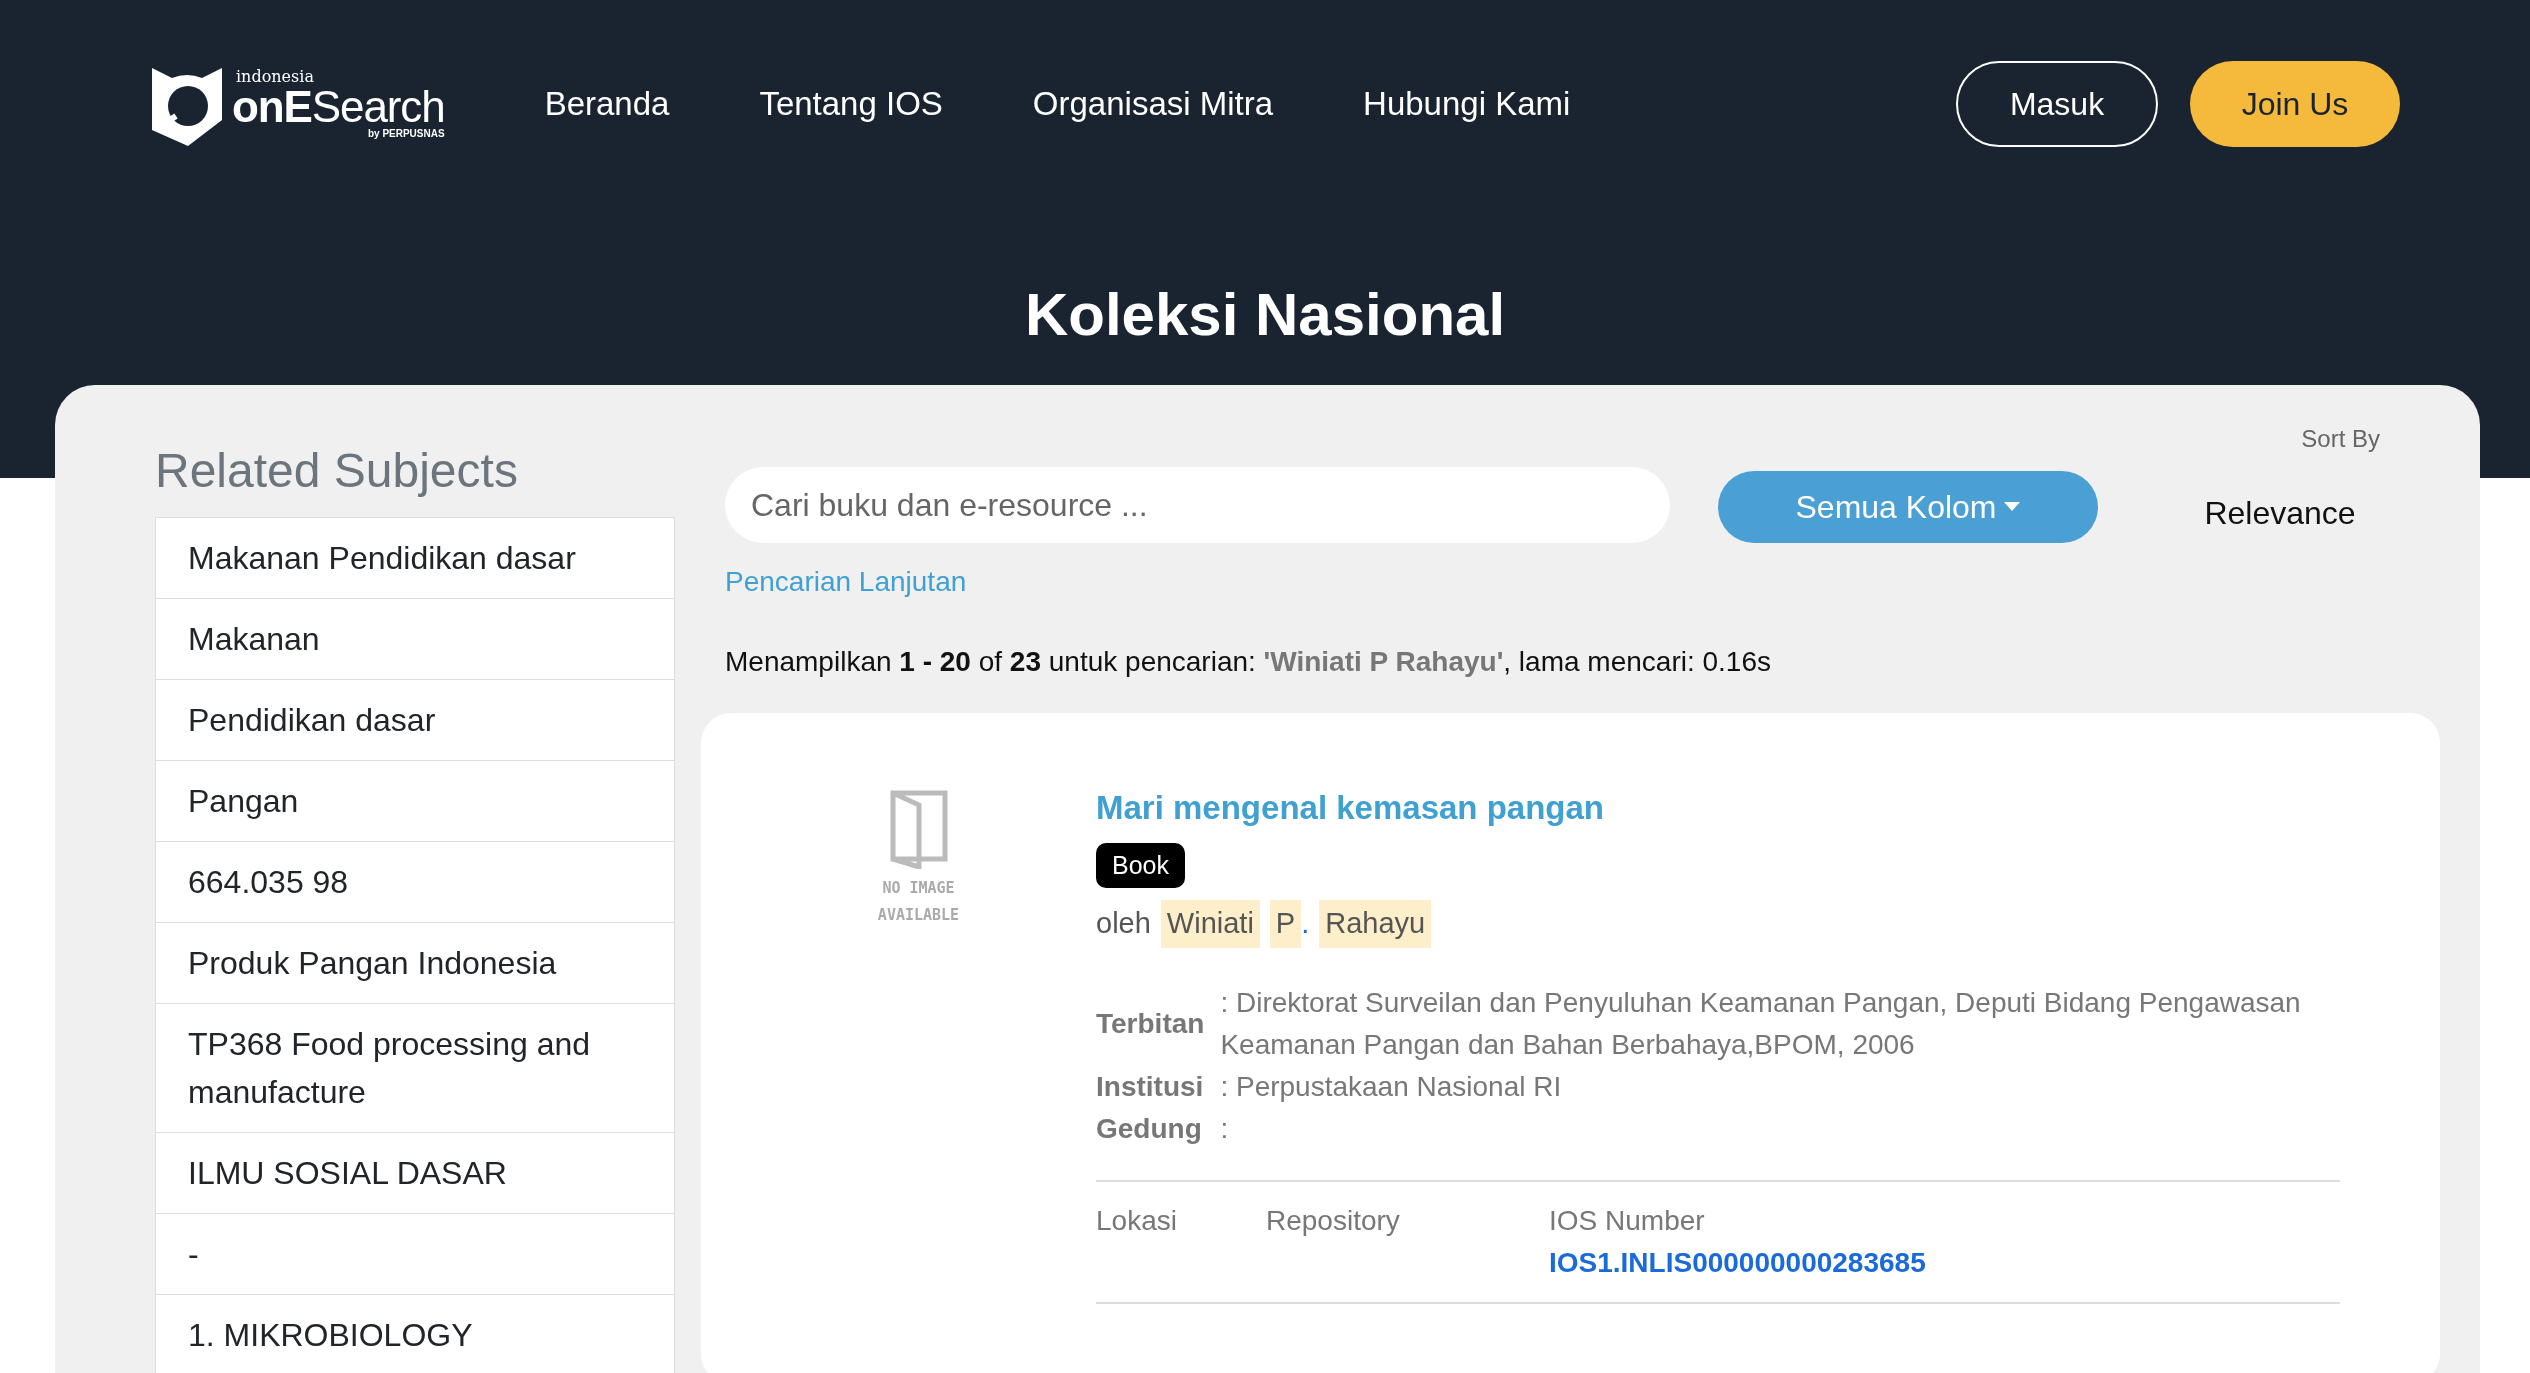  Describe the element at coordinates (1627, 1220) in the screenshot. I see `column-header: IOS Number` at that location.